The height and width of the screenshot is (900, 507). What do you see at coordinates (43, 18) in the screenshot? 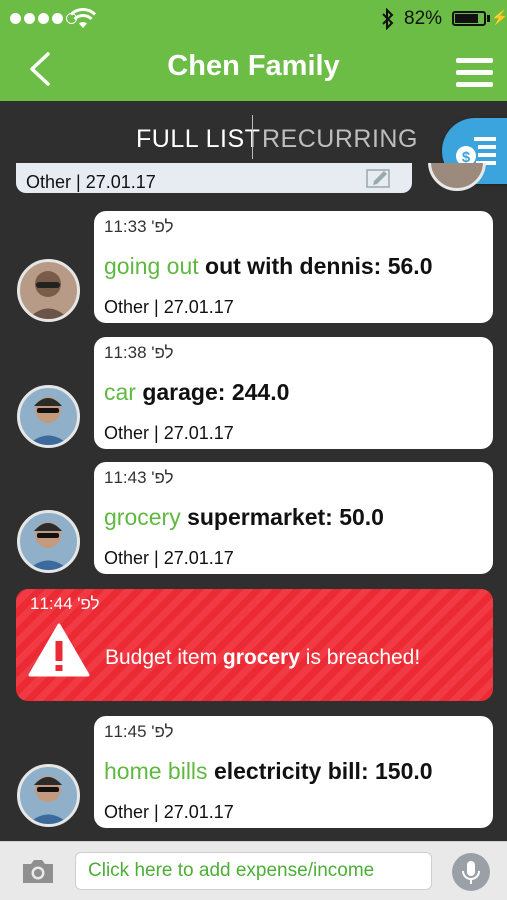
I see `signal-icon` at bounding box center [43, 18].